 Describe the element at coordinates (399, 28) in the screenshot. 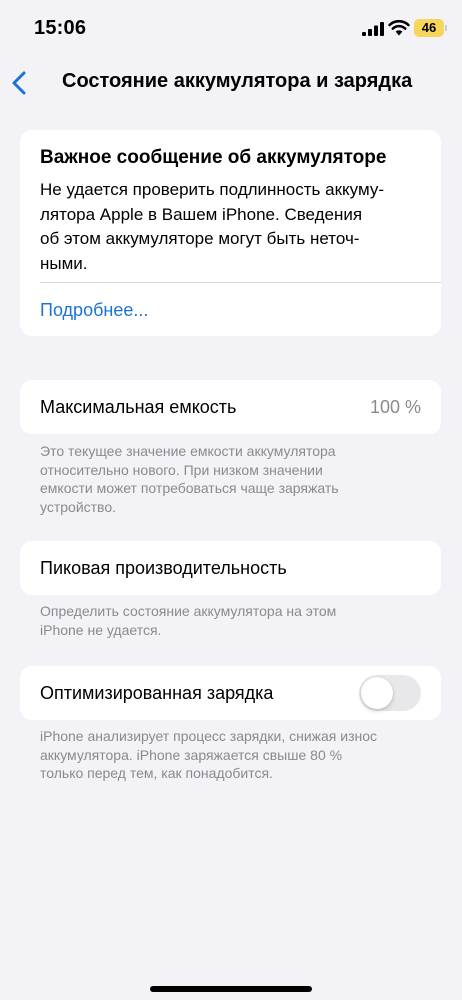

I see `wifi-icon` at that location.